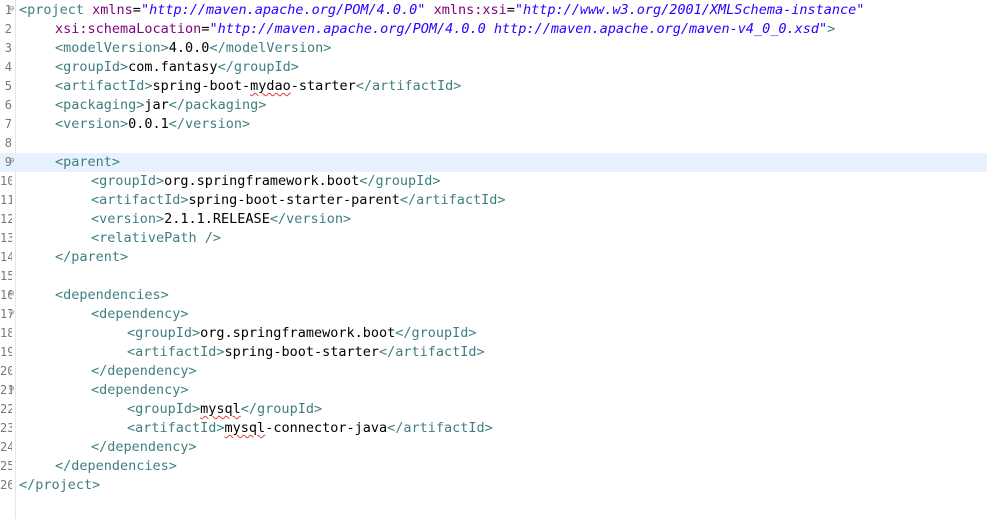  Describe the element at coordinates (8, 86) in the screenshot. I see `line-number: 5` at that location.